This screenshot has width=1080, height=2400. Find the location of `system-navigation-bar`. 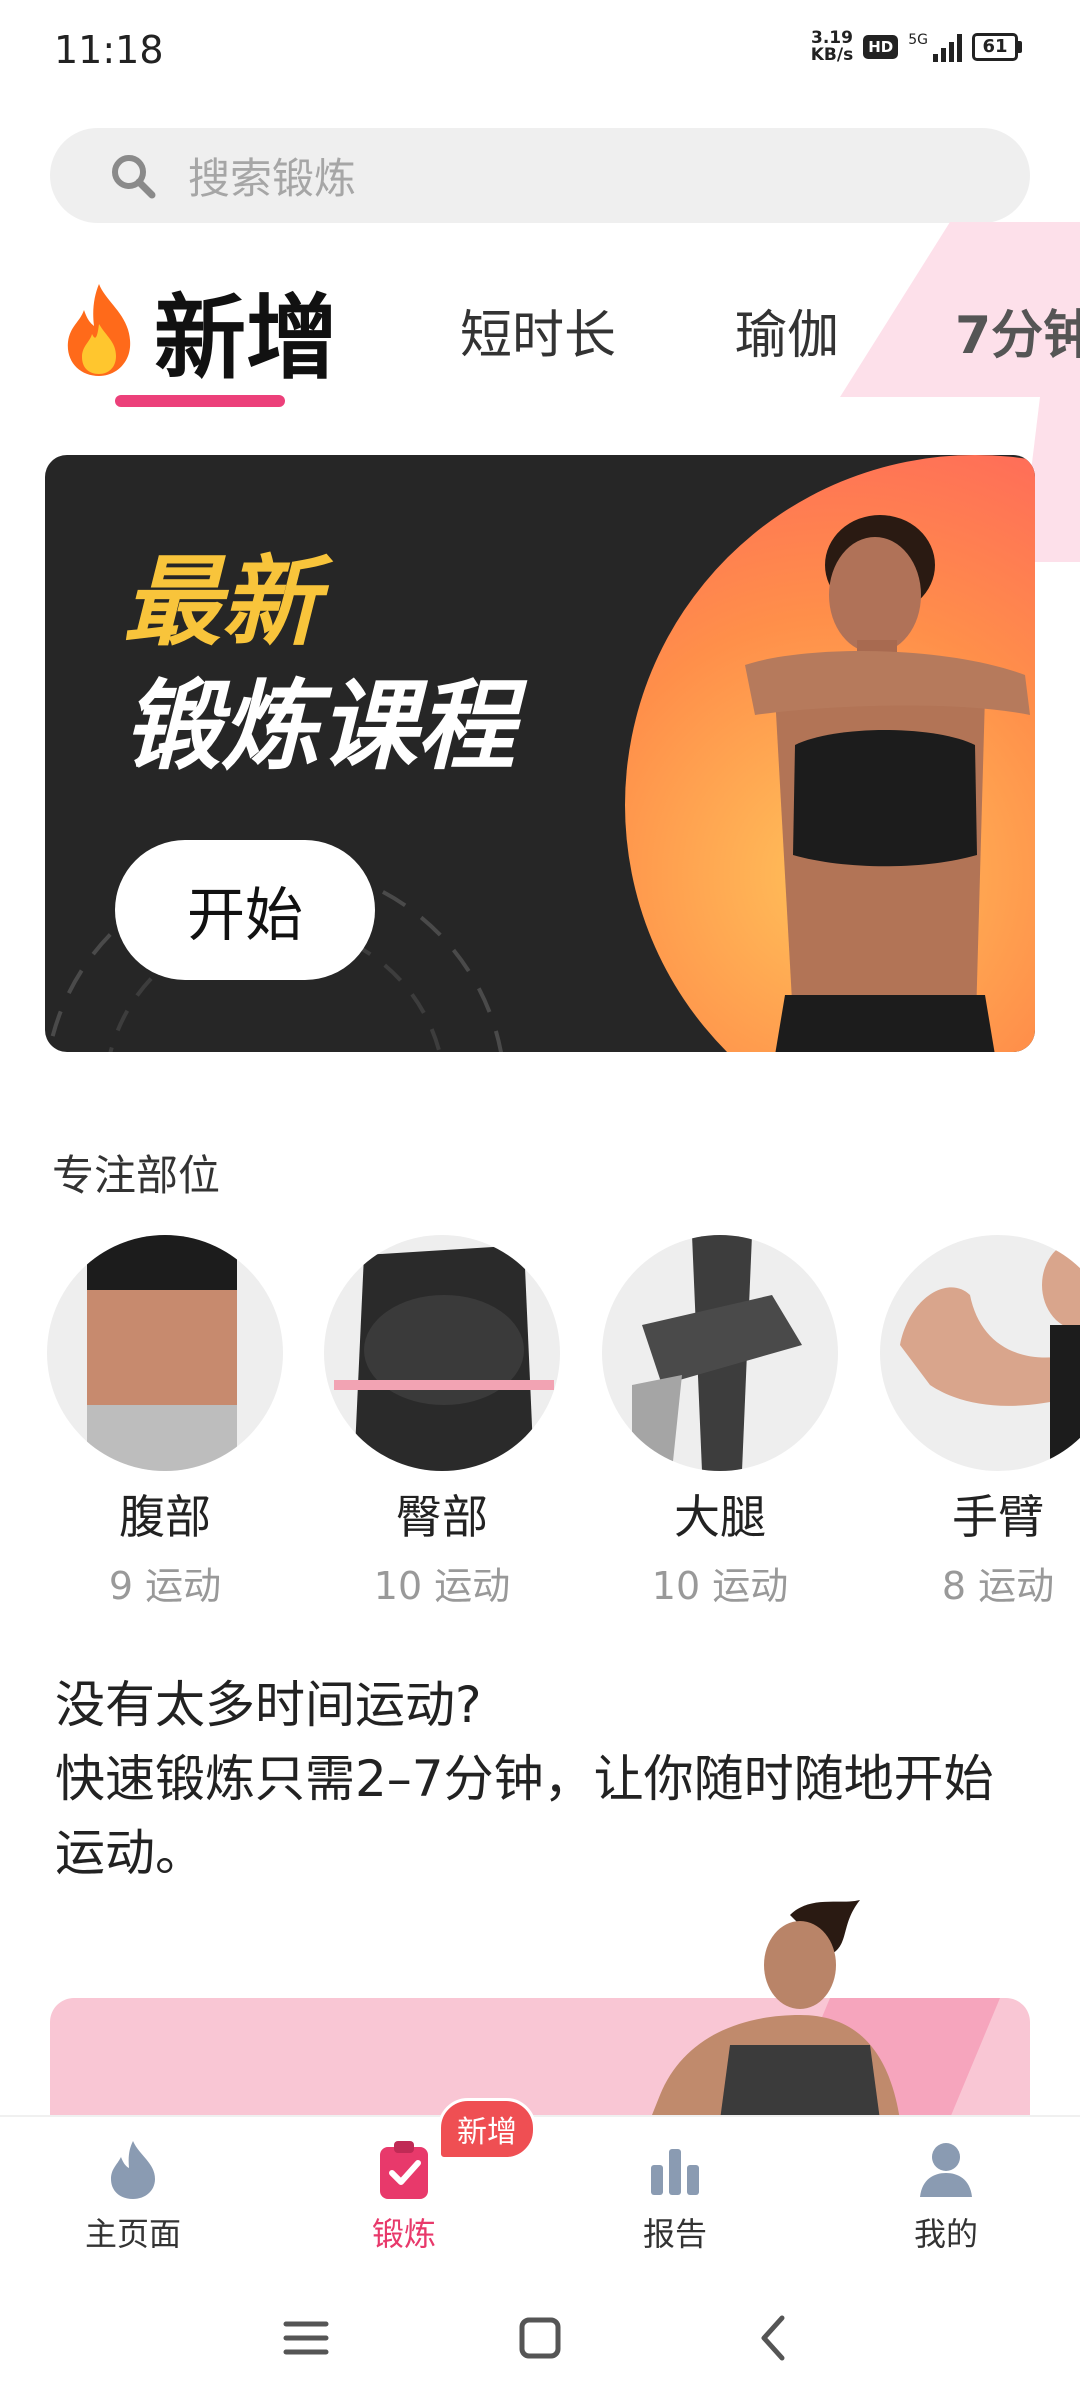

system-navigation-bar is located at coordinates (540, 2335).